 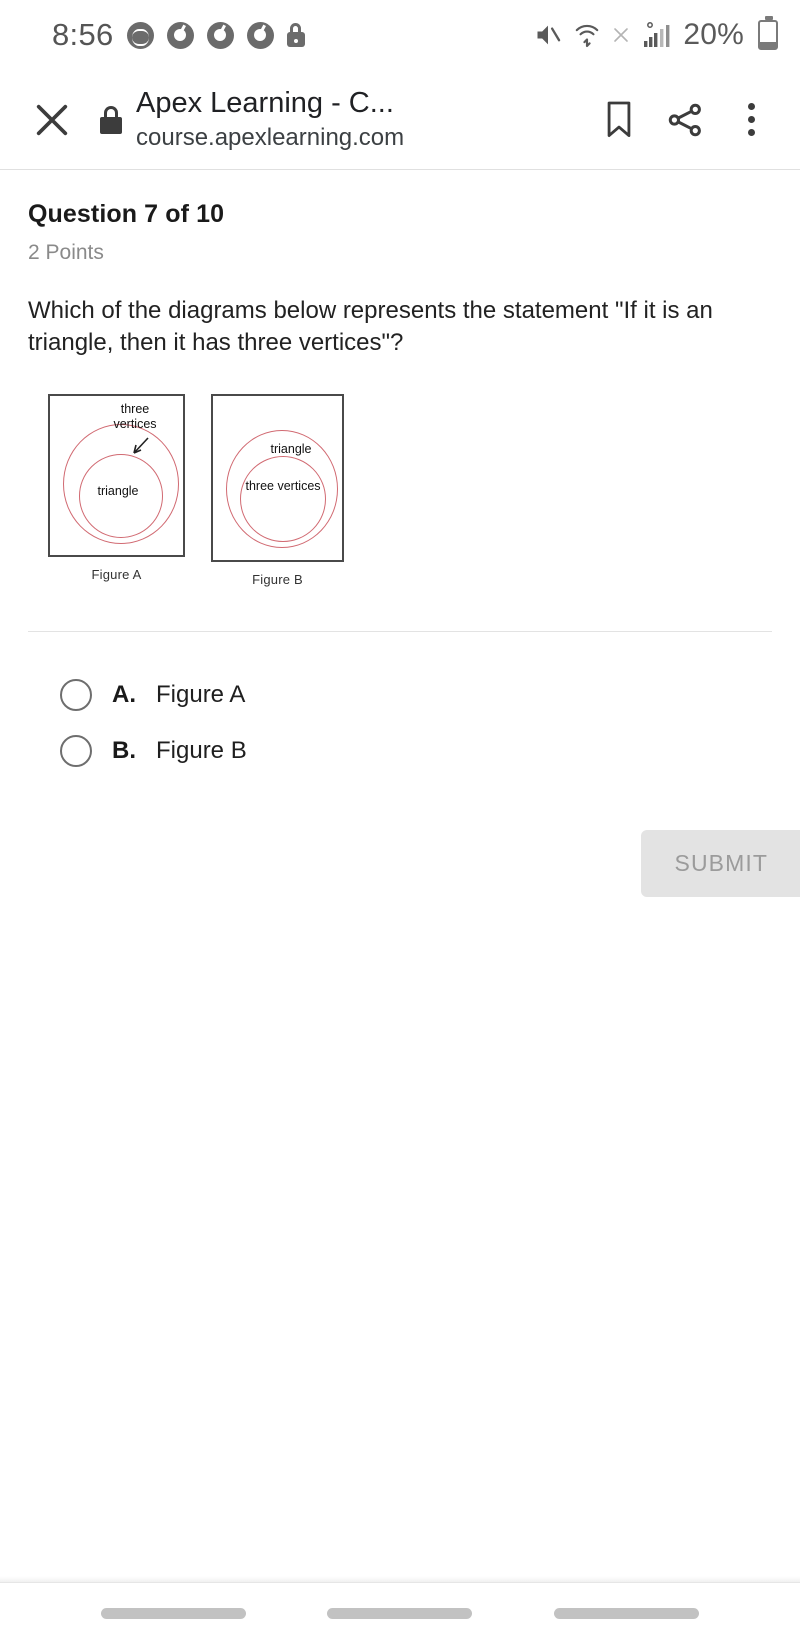 What do you see at coordinates (400, 631) in the screenshot?
I see `section-divider` at bounding box center [400, 631].